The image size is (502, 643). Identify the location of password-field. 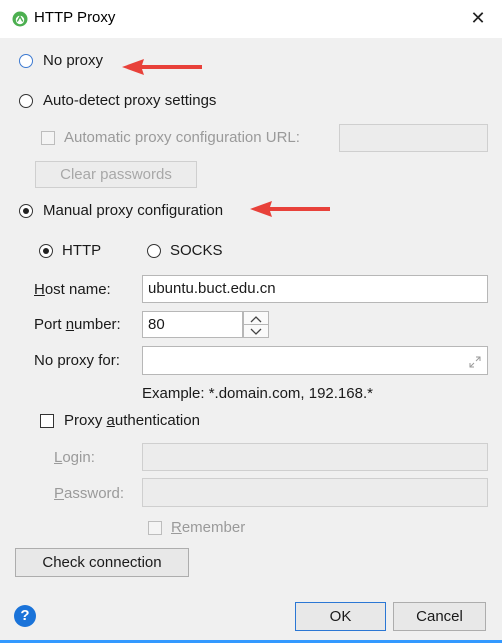
(315, 492).